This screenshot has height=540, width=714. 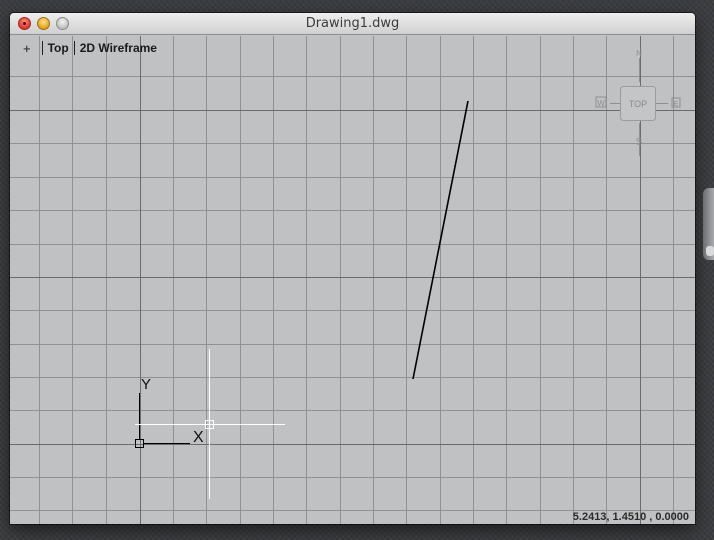 What do you see at coordinates (210, 424) in the screenshot?
I see `crosshair-cursor` at bounding box center [210, 424].